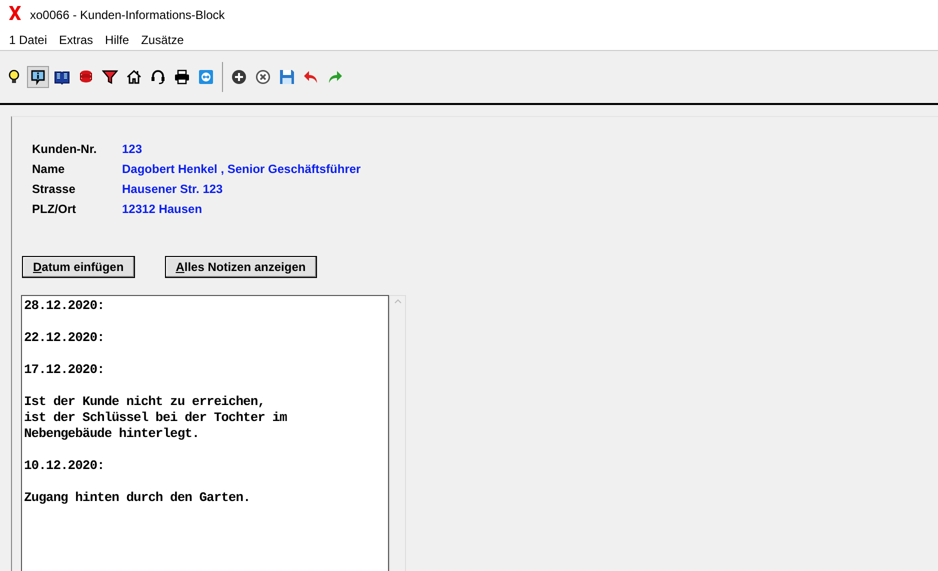 This screenshot has height=571, width=938. What do you see at coordinates (62, 77) in the screenshot?
I see `book-icon` at bounding box center [62, 77].